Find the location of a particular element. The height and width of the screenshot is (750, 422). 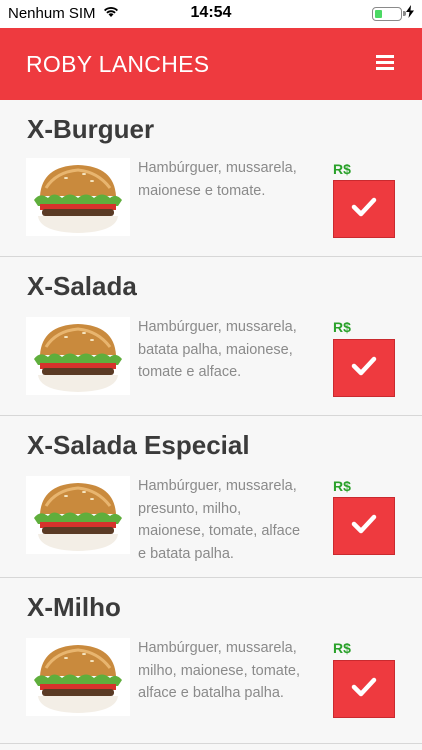

item-title: X-Burguer is located at coordinates (91, 129).